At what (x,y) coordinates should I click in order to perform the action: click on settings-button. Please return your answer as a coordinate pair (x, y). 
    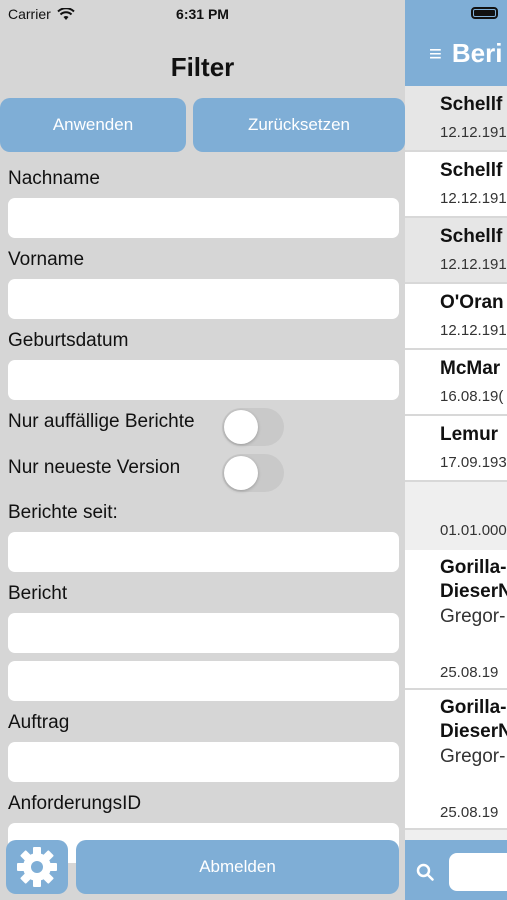
    Looking at the image, I should click on (37, 867).